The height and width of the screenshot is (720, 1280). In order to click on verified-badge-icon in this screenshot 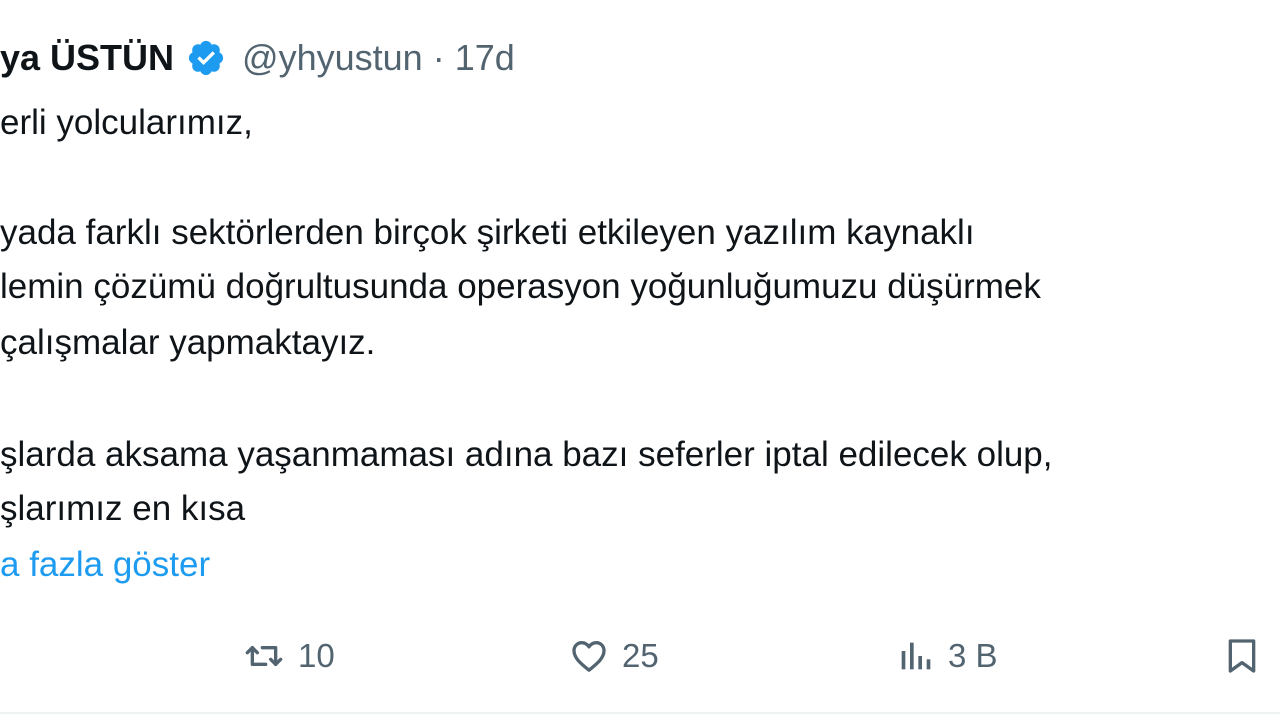, I will do `click(206, 58)`.